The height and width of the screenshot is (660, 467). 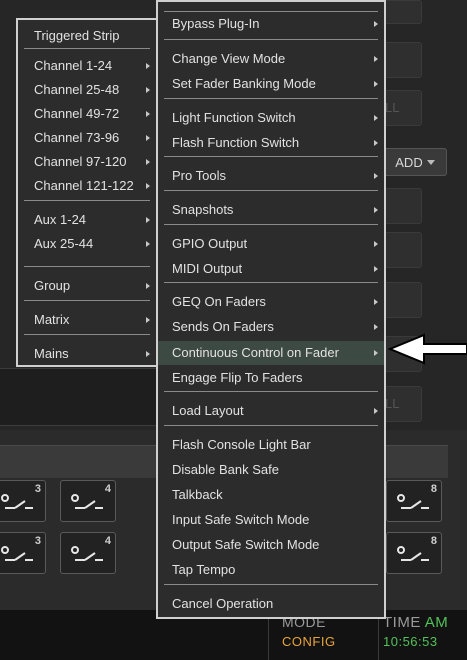 What do you see at coordinates (271, 84) in the screenshot?
I see `menu-item-set-fader-banking-mode: Set Fader Banking Mode` at bounding box center [271, 84].